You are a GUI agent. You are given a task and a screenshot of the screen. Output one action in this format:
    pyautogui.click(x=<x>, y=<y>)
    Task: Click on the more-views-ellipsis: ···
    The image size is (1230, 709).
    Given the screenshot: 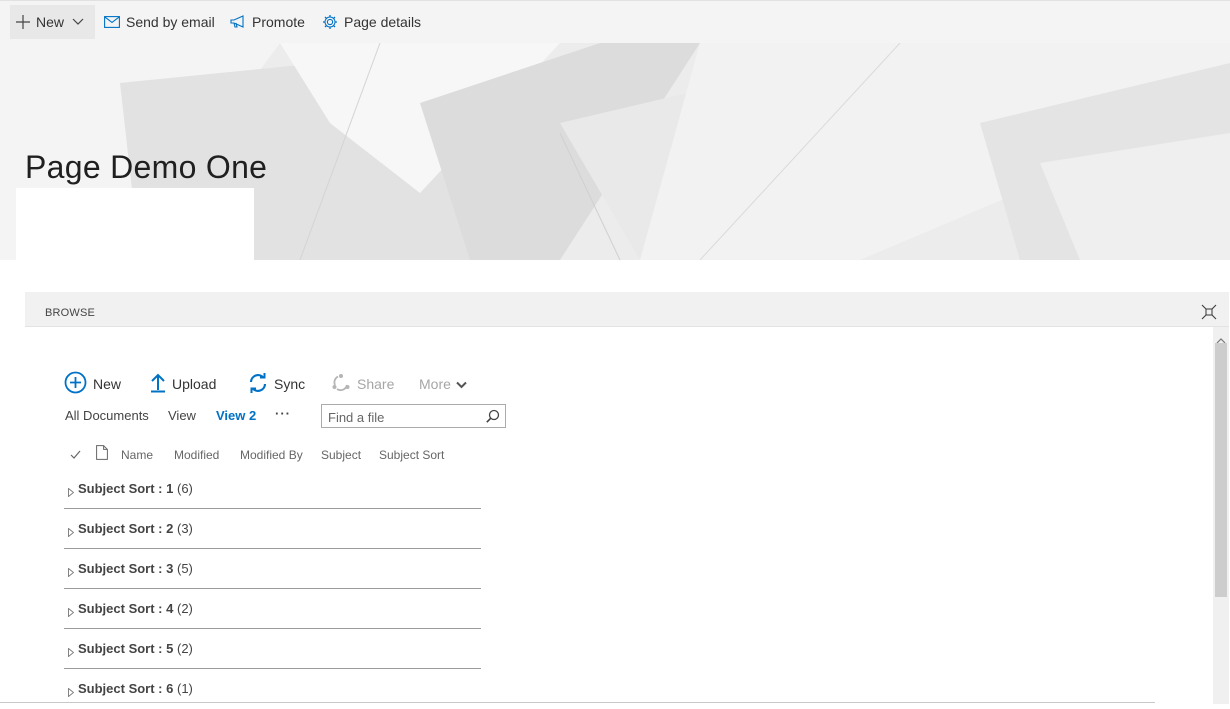 What is the action you would take?
    pyautogui.click(x=283, y=413)
    